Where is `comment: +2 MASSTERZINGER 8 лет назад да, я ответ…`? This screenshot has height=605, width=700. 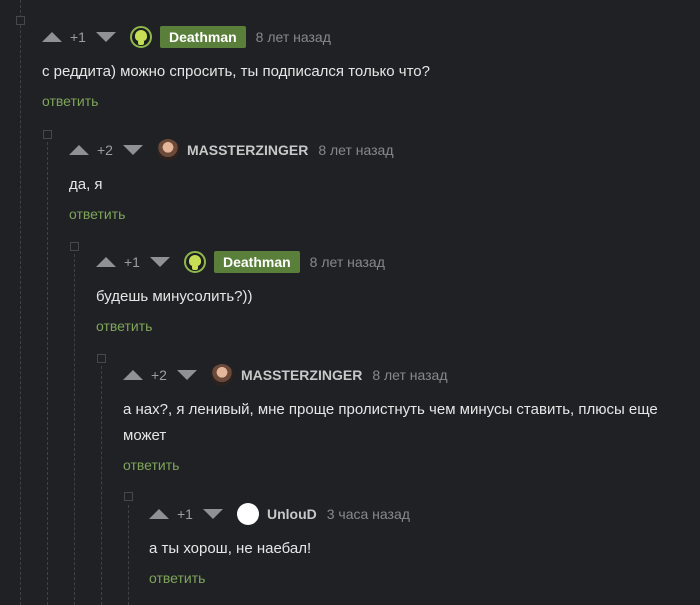
comment: +2 MASSTERZINGER 8 лет назад да, я ответ… is located at coordinates (384, 181).